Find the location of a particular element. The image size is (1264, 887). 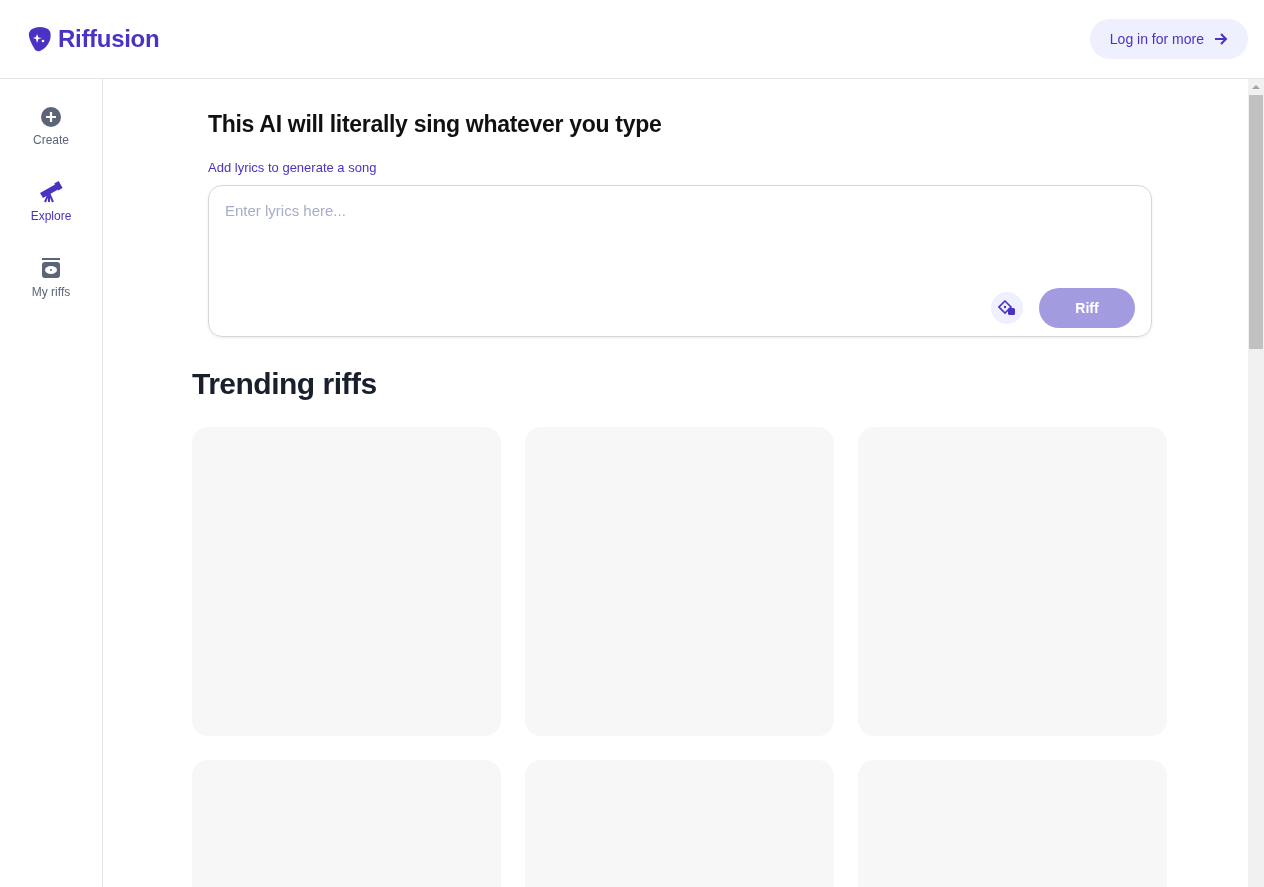

plus-icon is located at coordinates (51, 117).